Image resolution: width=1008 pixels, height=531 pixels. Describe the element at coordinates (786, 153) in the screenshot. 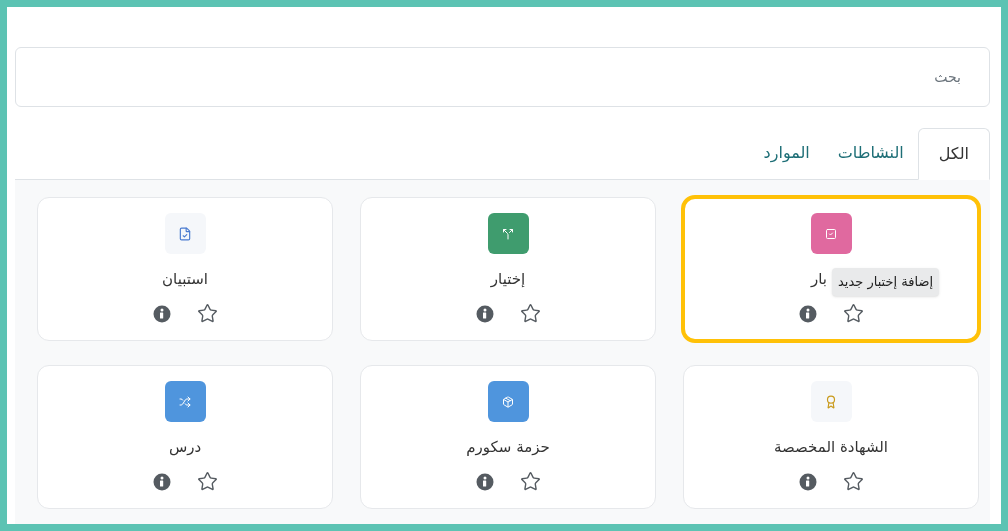

I see `tab: الموارد` at that location.